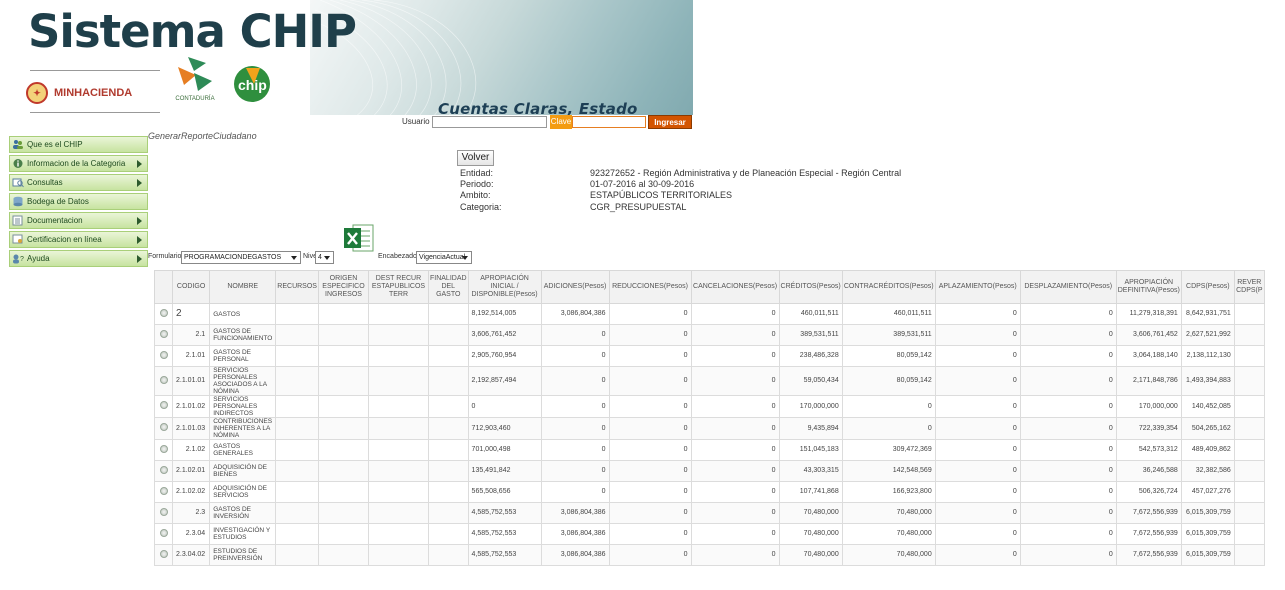  I want to click on login-button: Ingresar, so click(670, 122).